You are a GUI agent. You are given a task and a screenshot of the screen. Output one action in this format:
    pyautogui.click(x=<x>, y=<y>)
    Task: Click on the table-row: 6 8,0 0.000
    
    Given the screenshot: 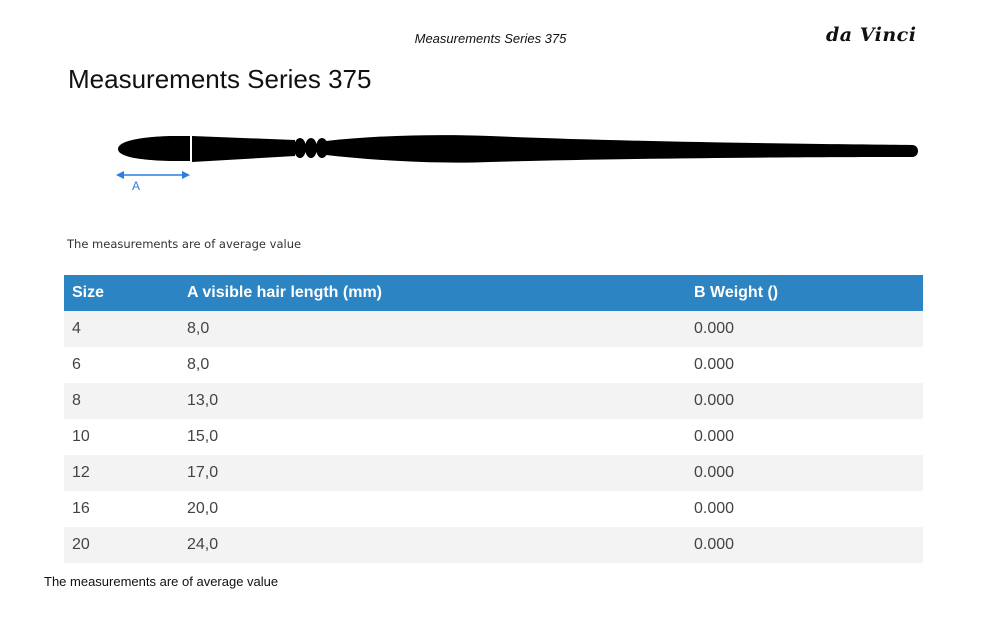 What is the action you would take?
    pyautogui.click(x=493, y=365)
    